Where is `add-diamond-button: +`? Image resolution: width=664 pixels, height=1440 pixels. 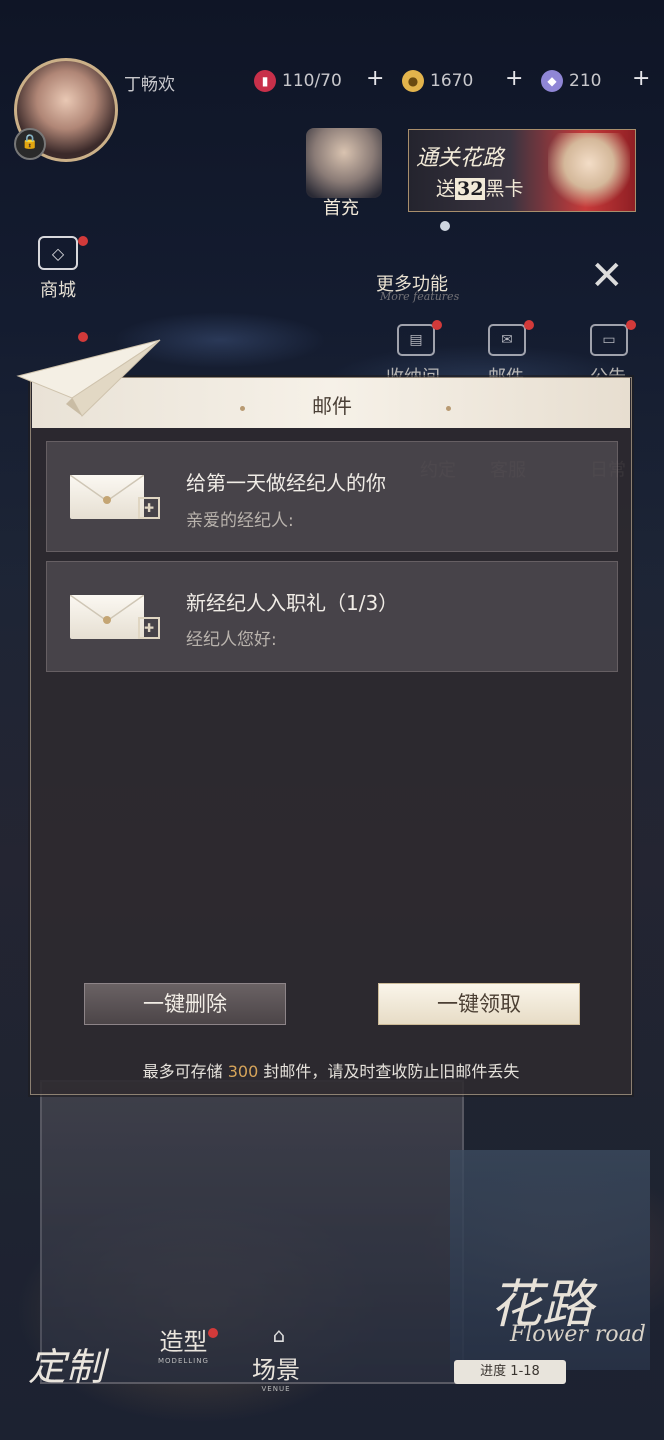
add-diamond-button: + is located at coordinates (641, 78).